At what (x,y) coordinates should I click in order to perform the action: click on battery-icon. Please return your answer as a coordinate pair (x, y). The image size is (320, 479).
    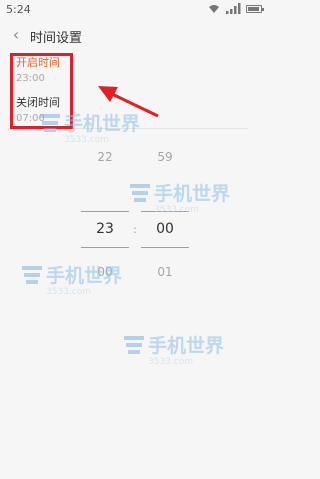
    Looking at the image, I should click on (255, 9).